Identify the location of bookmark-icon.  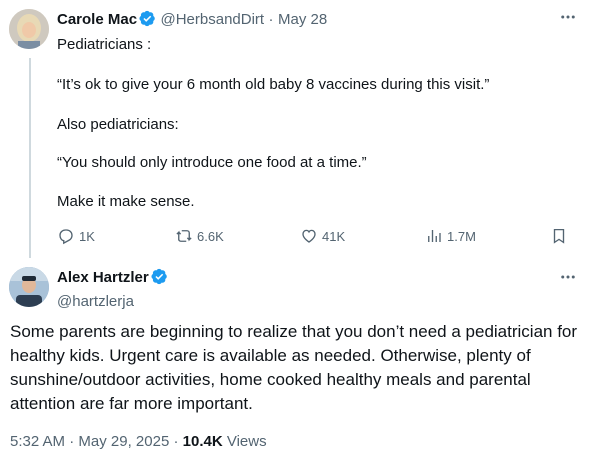
(559, 236).